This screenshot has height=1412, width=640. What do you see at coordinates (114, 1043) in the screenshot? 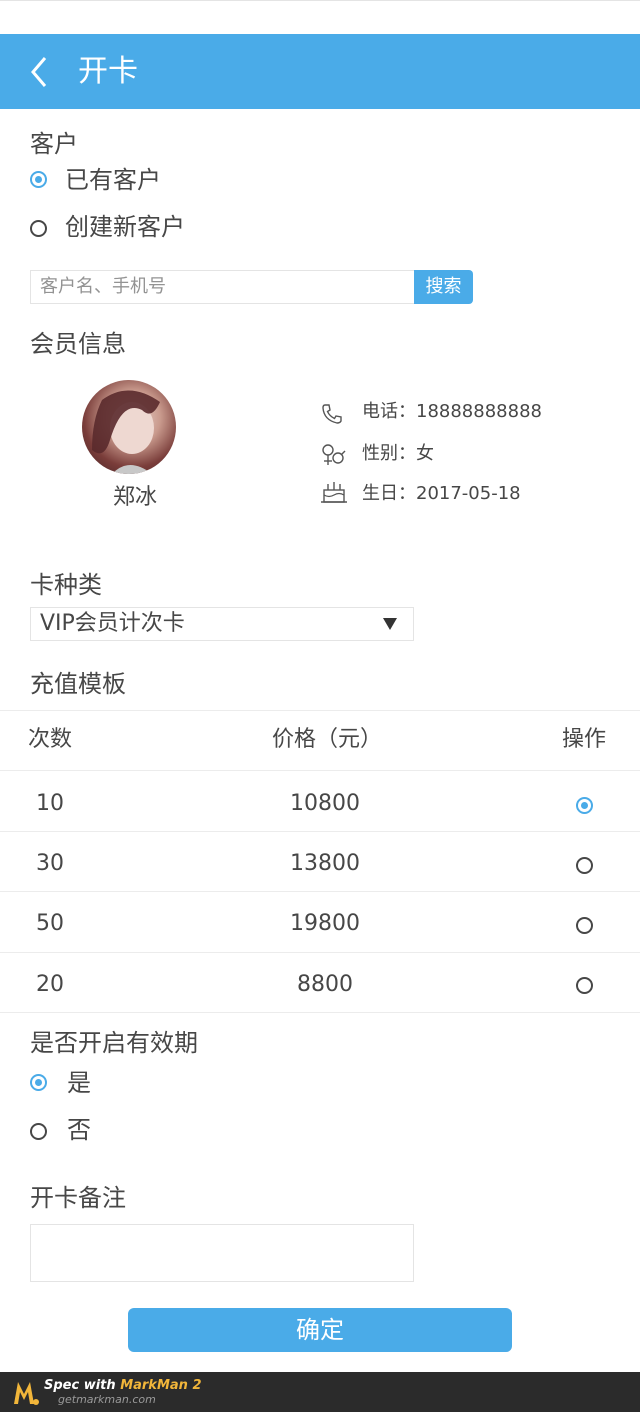
I see `validity-label: 是否开启有效期` at bounding box center [114, 1043].